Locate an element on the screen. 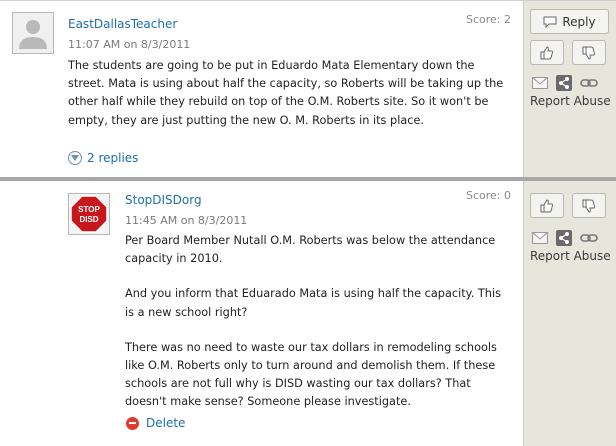 This screenshot has height=446, width=616. expand-icon is located at coordinates (75, 158).